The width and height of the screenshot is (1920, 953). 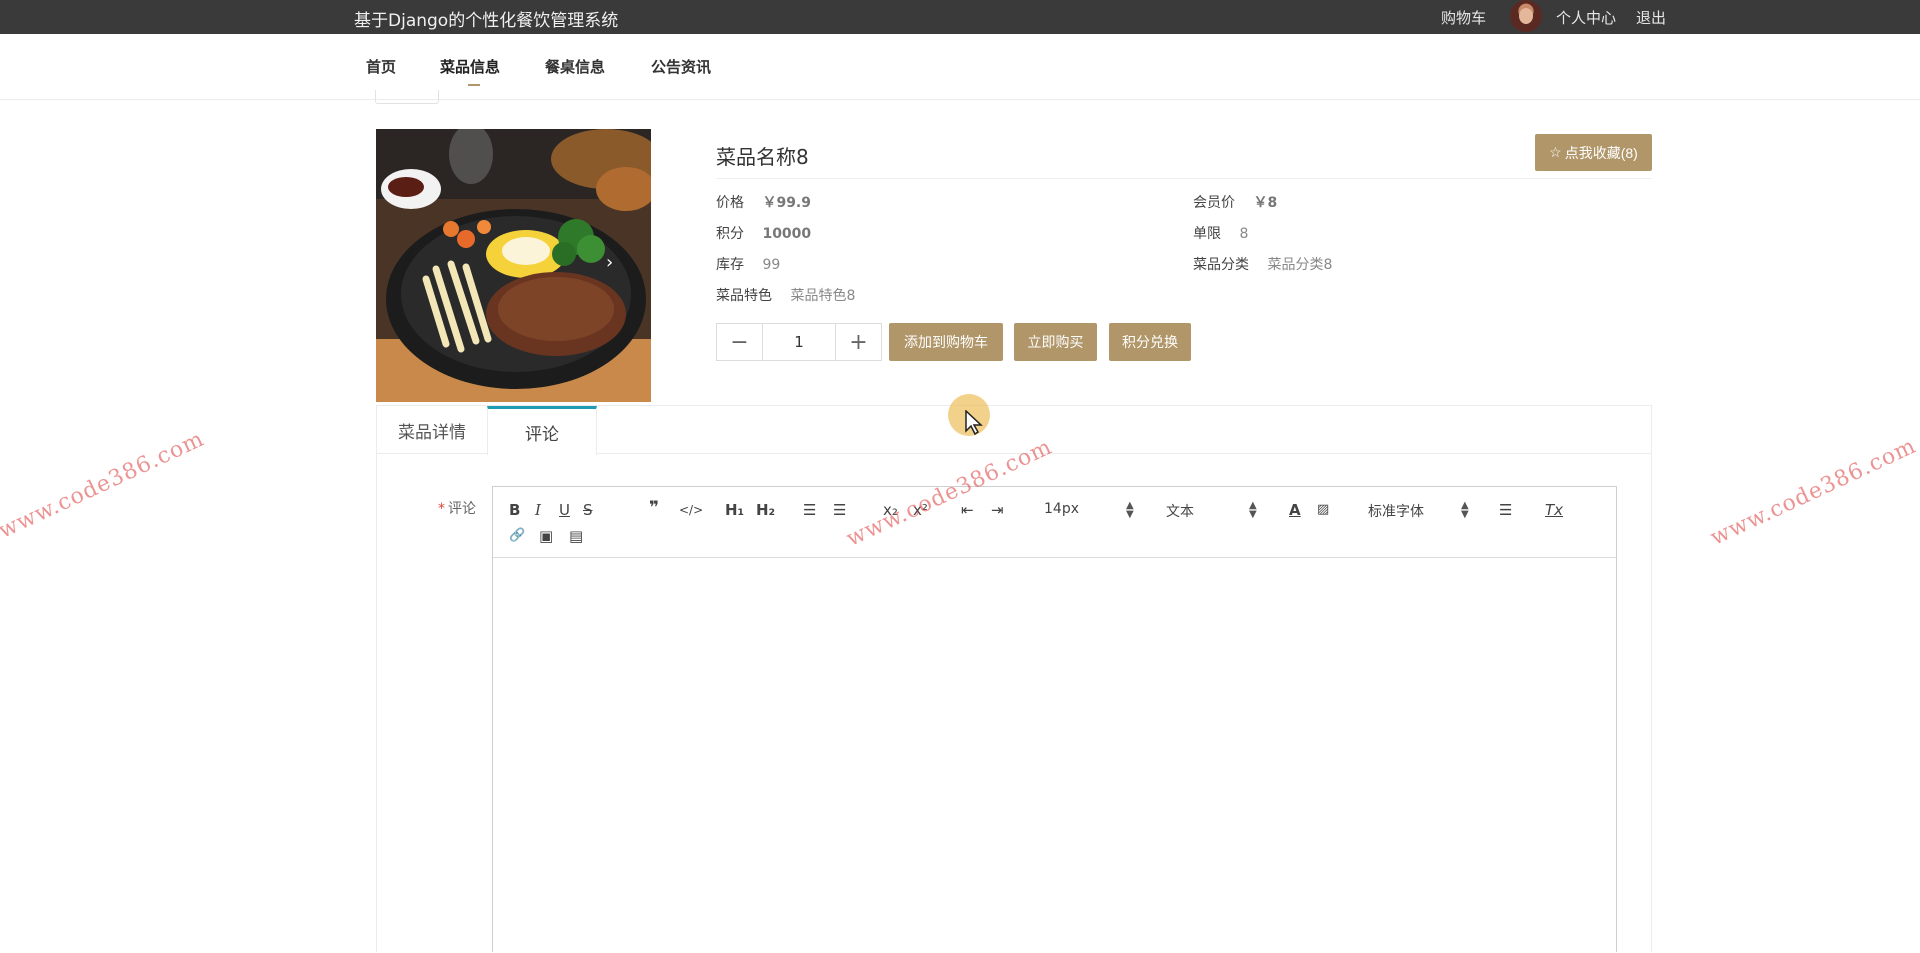 I want to click on member-price-field: 会员价 ￥8, so click(x=1235, y=202).